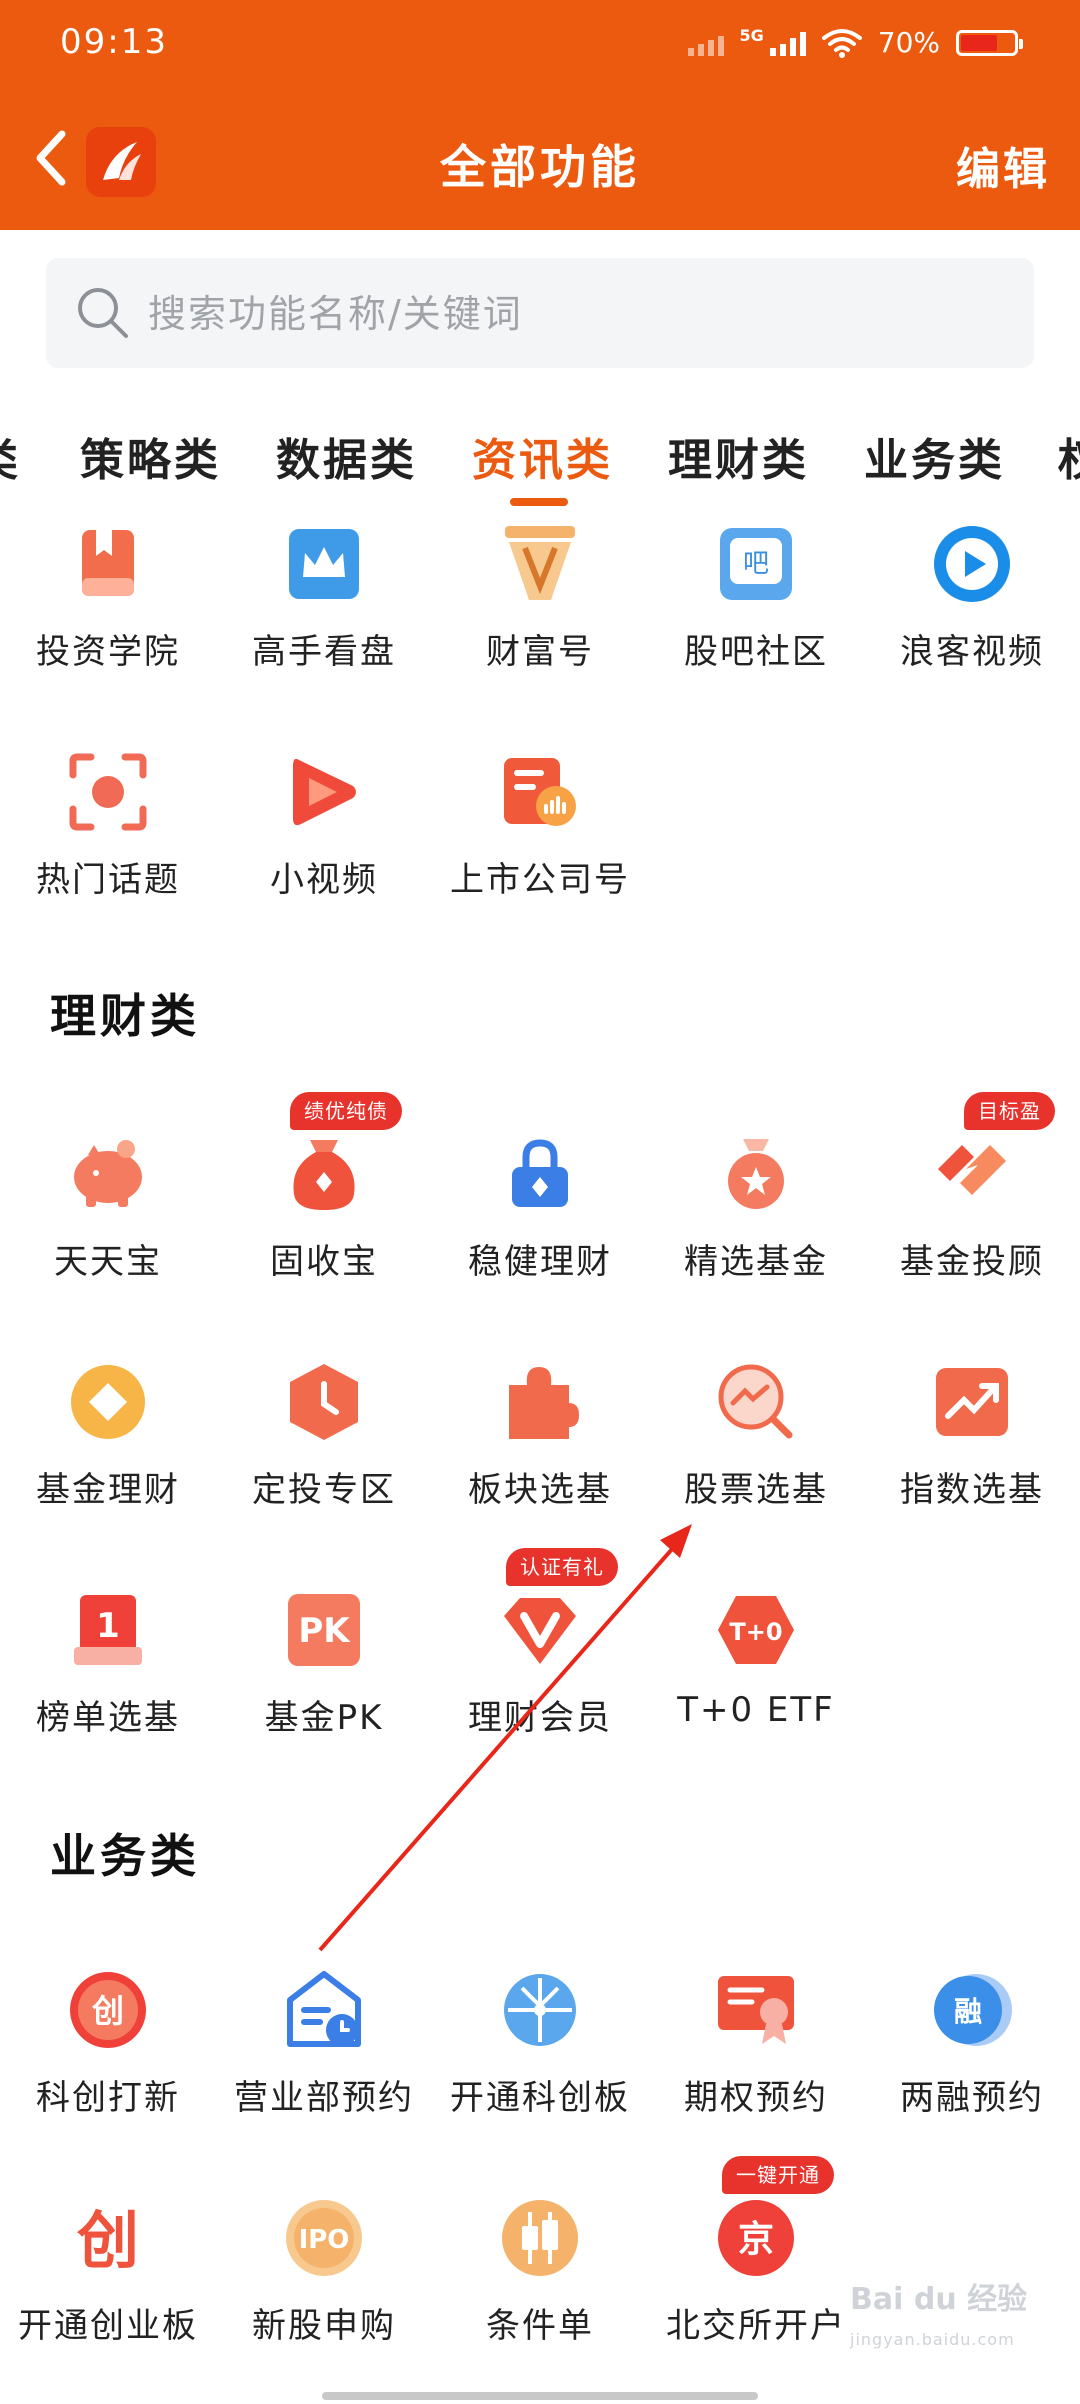 The height and width of the screenshot is (2404, 1080). What do you see at coordinates (125, 1016) in the screenshot?
I see `section-title-wealth: 理财类` at bounding box center [125, 1016].